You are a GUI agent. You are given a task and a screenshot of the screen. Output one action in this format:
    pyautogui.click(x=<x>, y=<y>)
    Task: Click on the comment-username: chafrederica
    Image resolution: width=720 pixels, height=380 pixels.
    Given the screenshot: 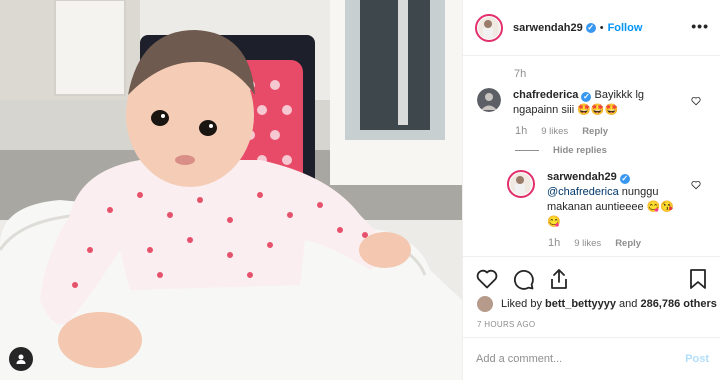 What is the action you would take?
    pyautogui.click(x=545, y=95)
    